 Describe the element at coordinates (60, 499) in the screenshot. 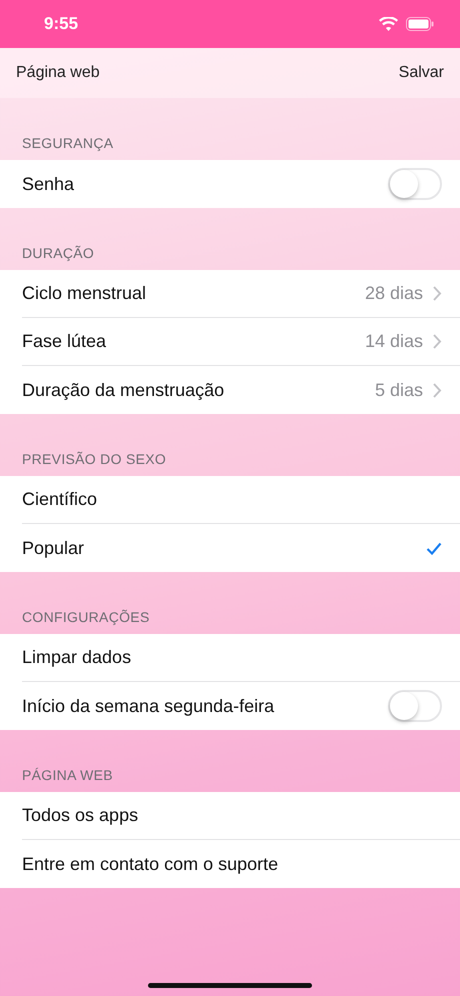

I see `row-label: Científico` at that location.